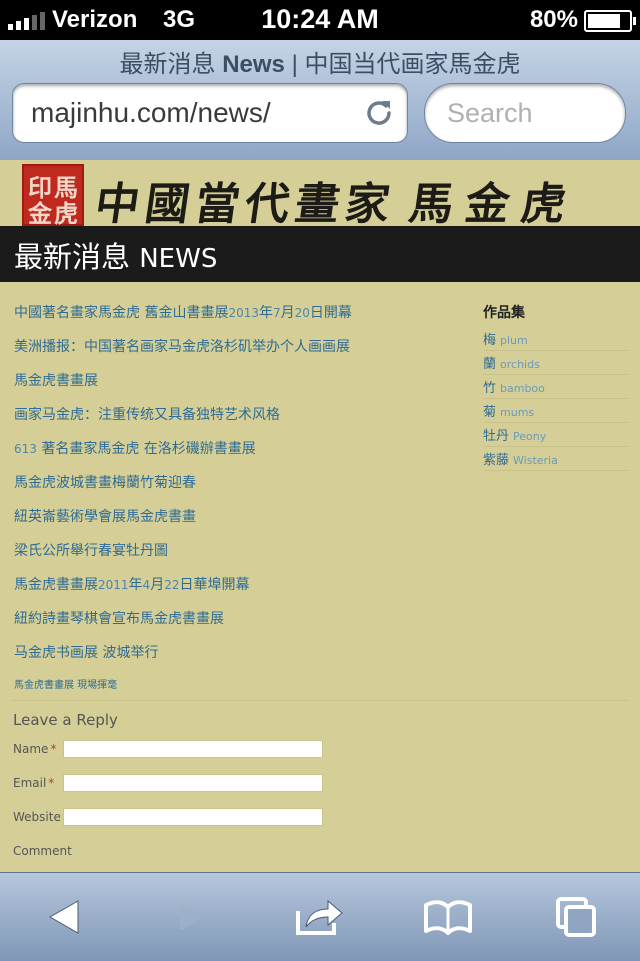 Image resolution: width=640 pixels, height=961 pixels. What do you see at coordinates (178, 259) in the screenshot?
I see `section-title-en: NEWS` at bounding box center [178, 259].